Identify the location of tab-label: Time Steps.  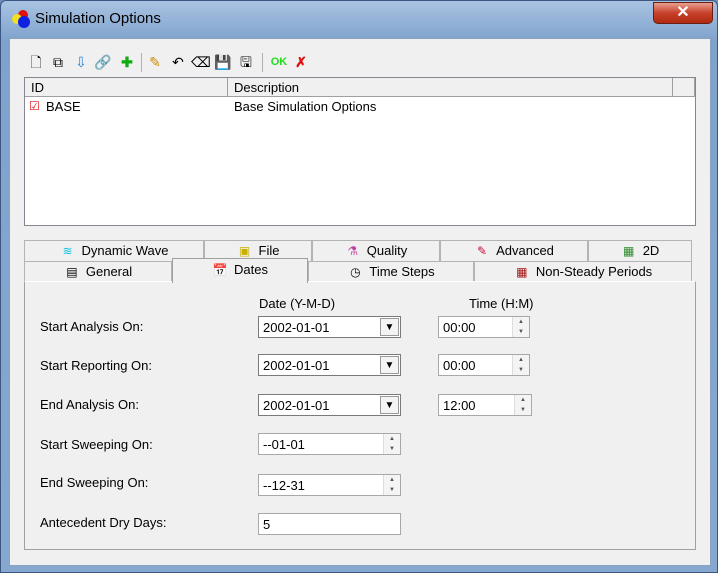
(402, 271).